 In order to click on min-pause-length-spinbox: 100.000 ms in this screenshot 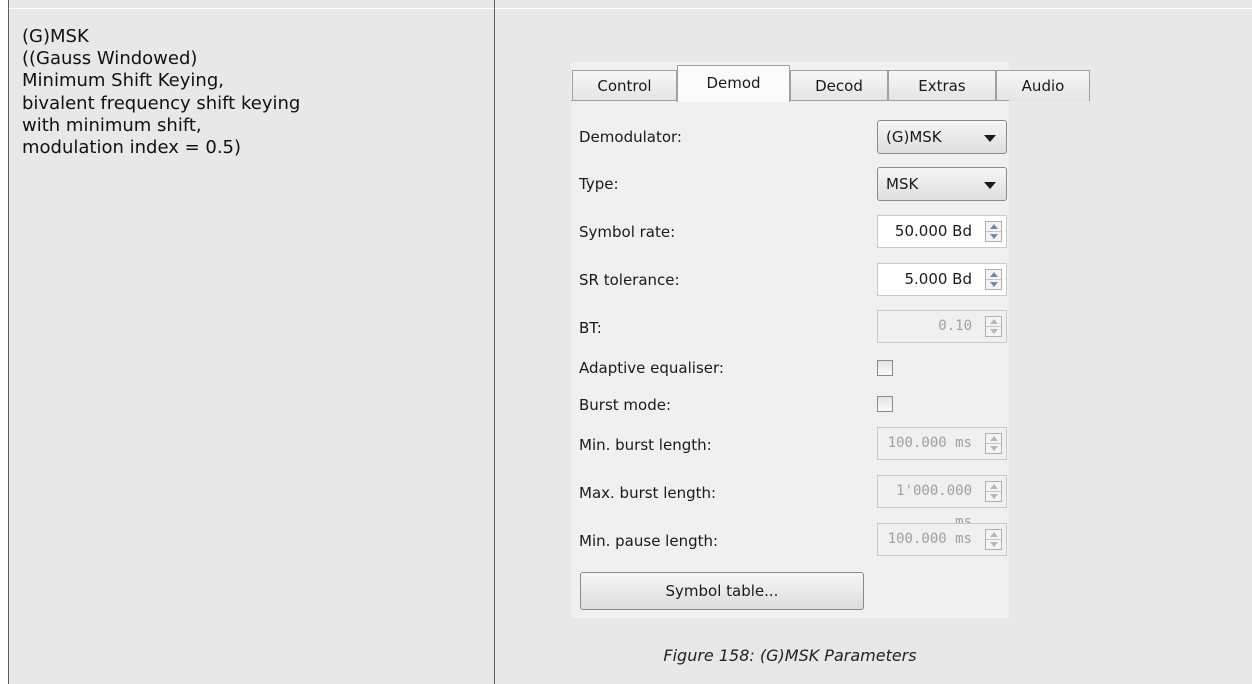, I will do `click(942, 539)`.